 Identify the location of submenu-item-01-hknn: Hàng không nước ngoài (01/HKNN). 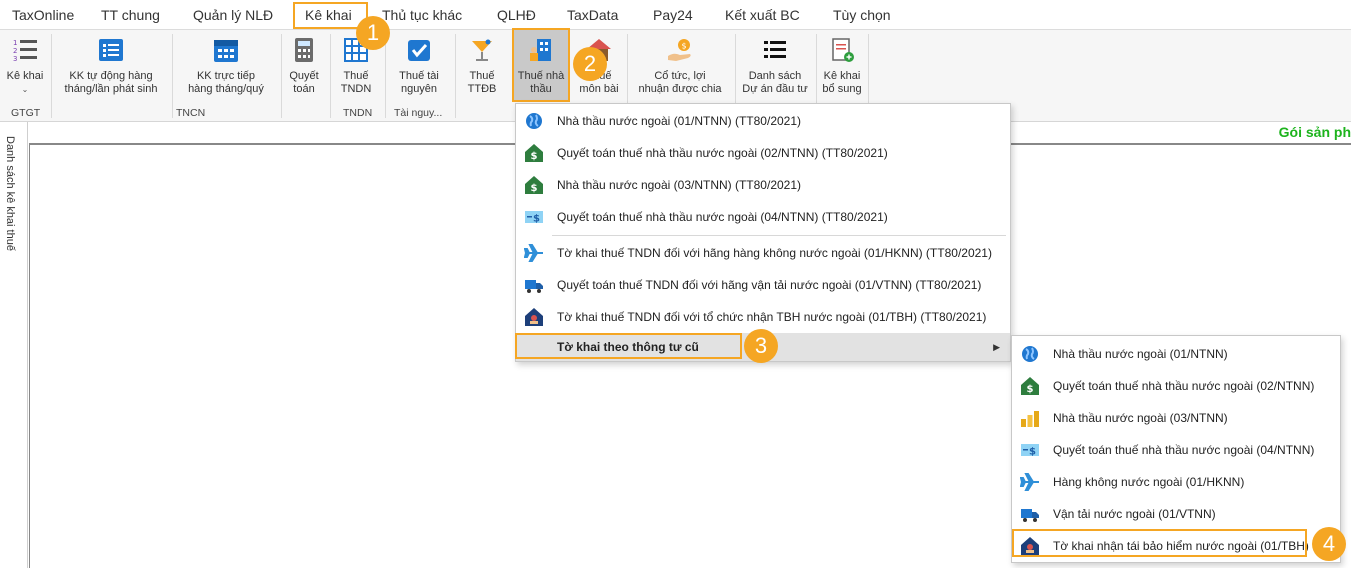
(1176, 482).